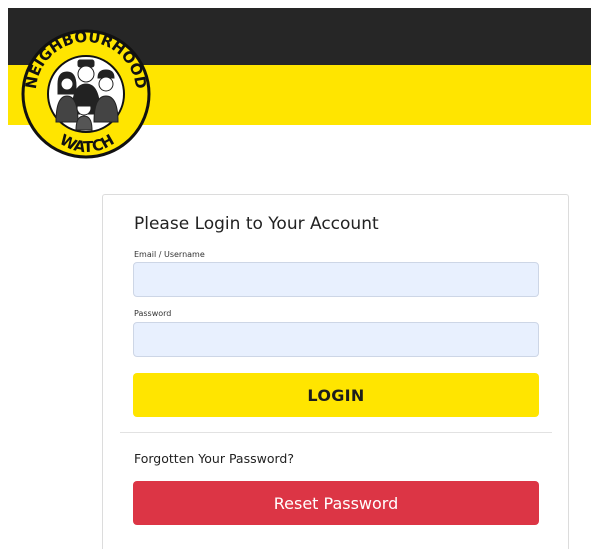  Describe the element at coordinates (169, 254) in the screenshot. I see `email-label: Email / Username` at that location.